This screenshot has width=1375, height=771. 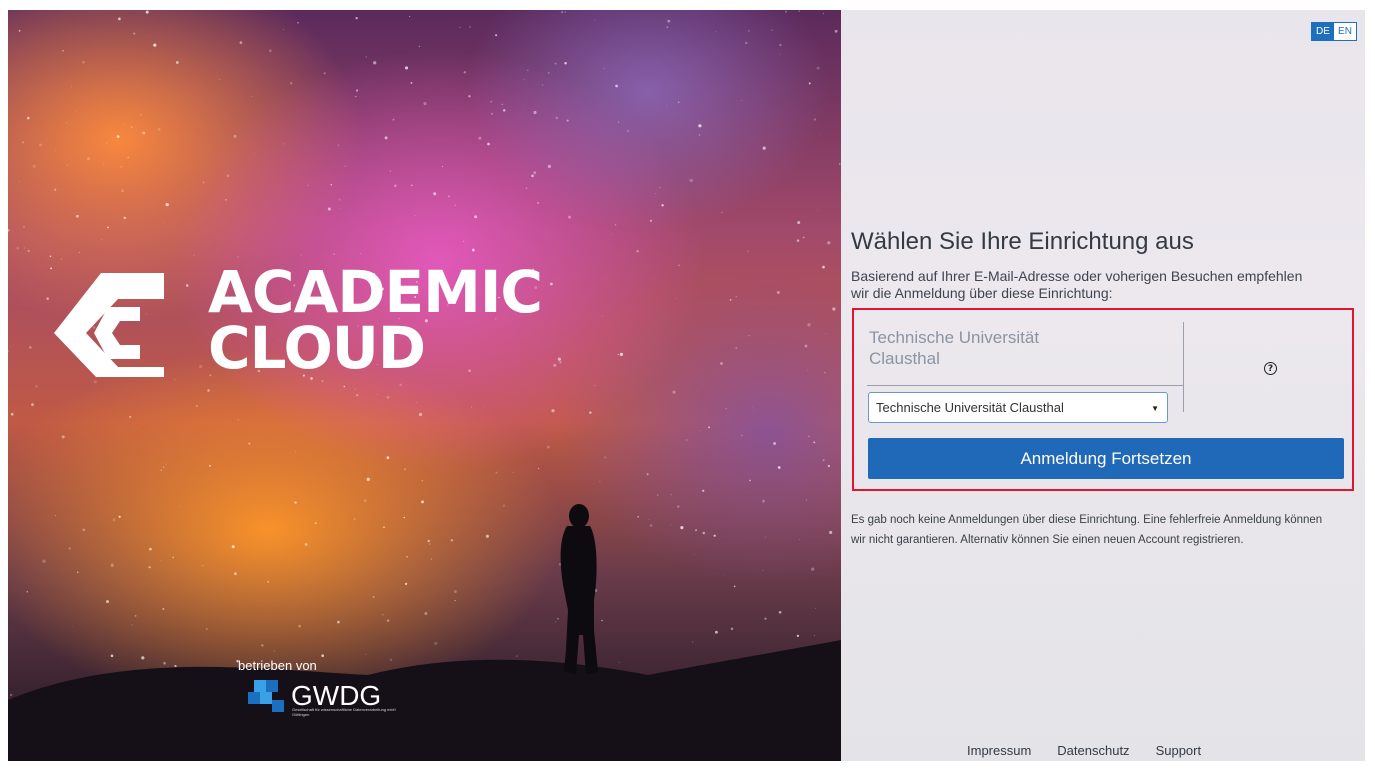 What do you see at coordinates (1270, 368) in the screenshot?
I see `question-circle-icon: ?` at bounding box center [1270, 368].